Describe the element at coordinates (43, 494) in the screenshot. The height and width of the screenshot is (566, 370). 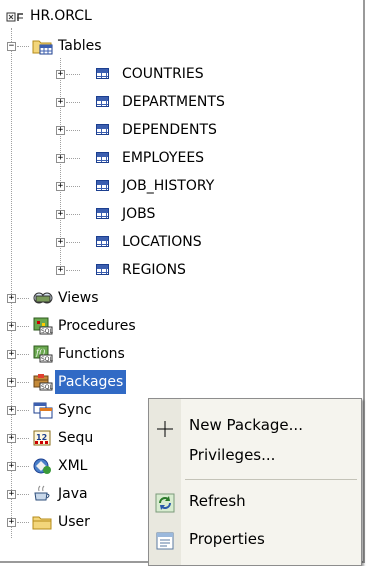
I see `java-icon` at that location.